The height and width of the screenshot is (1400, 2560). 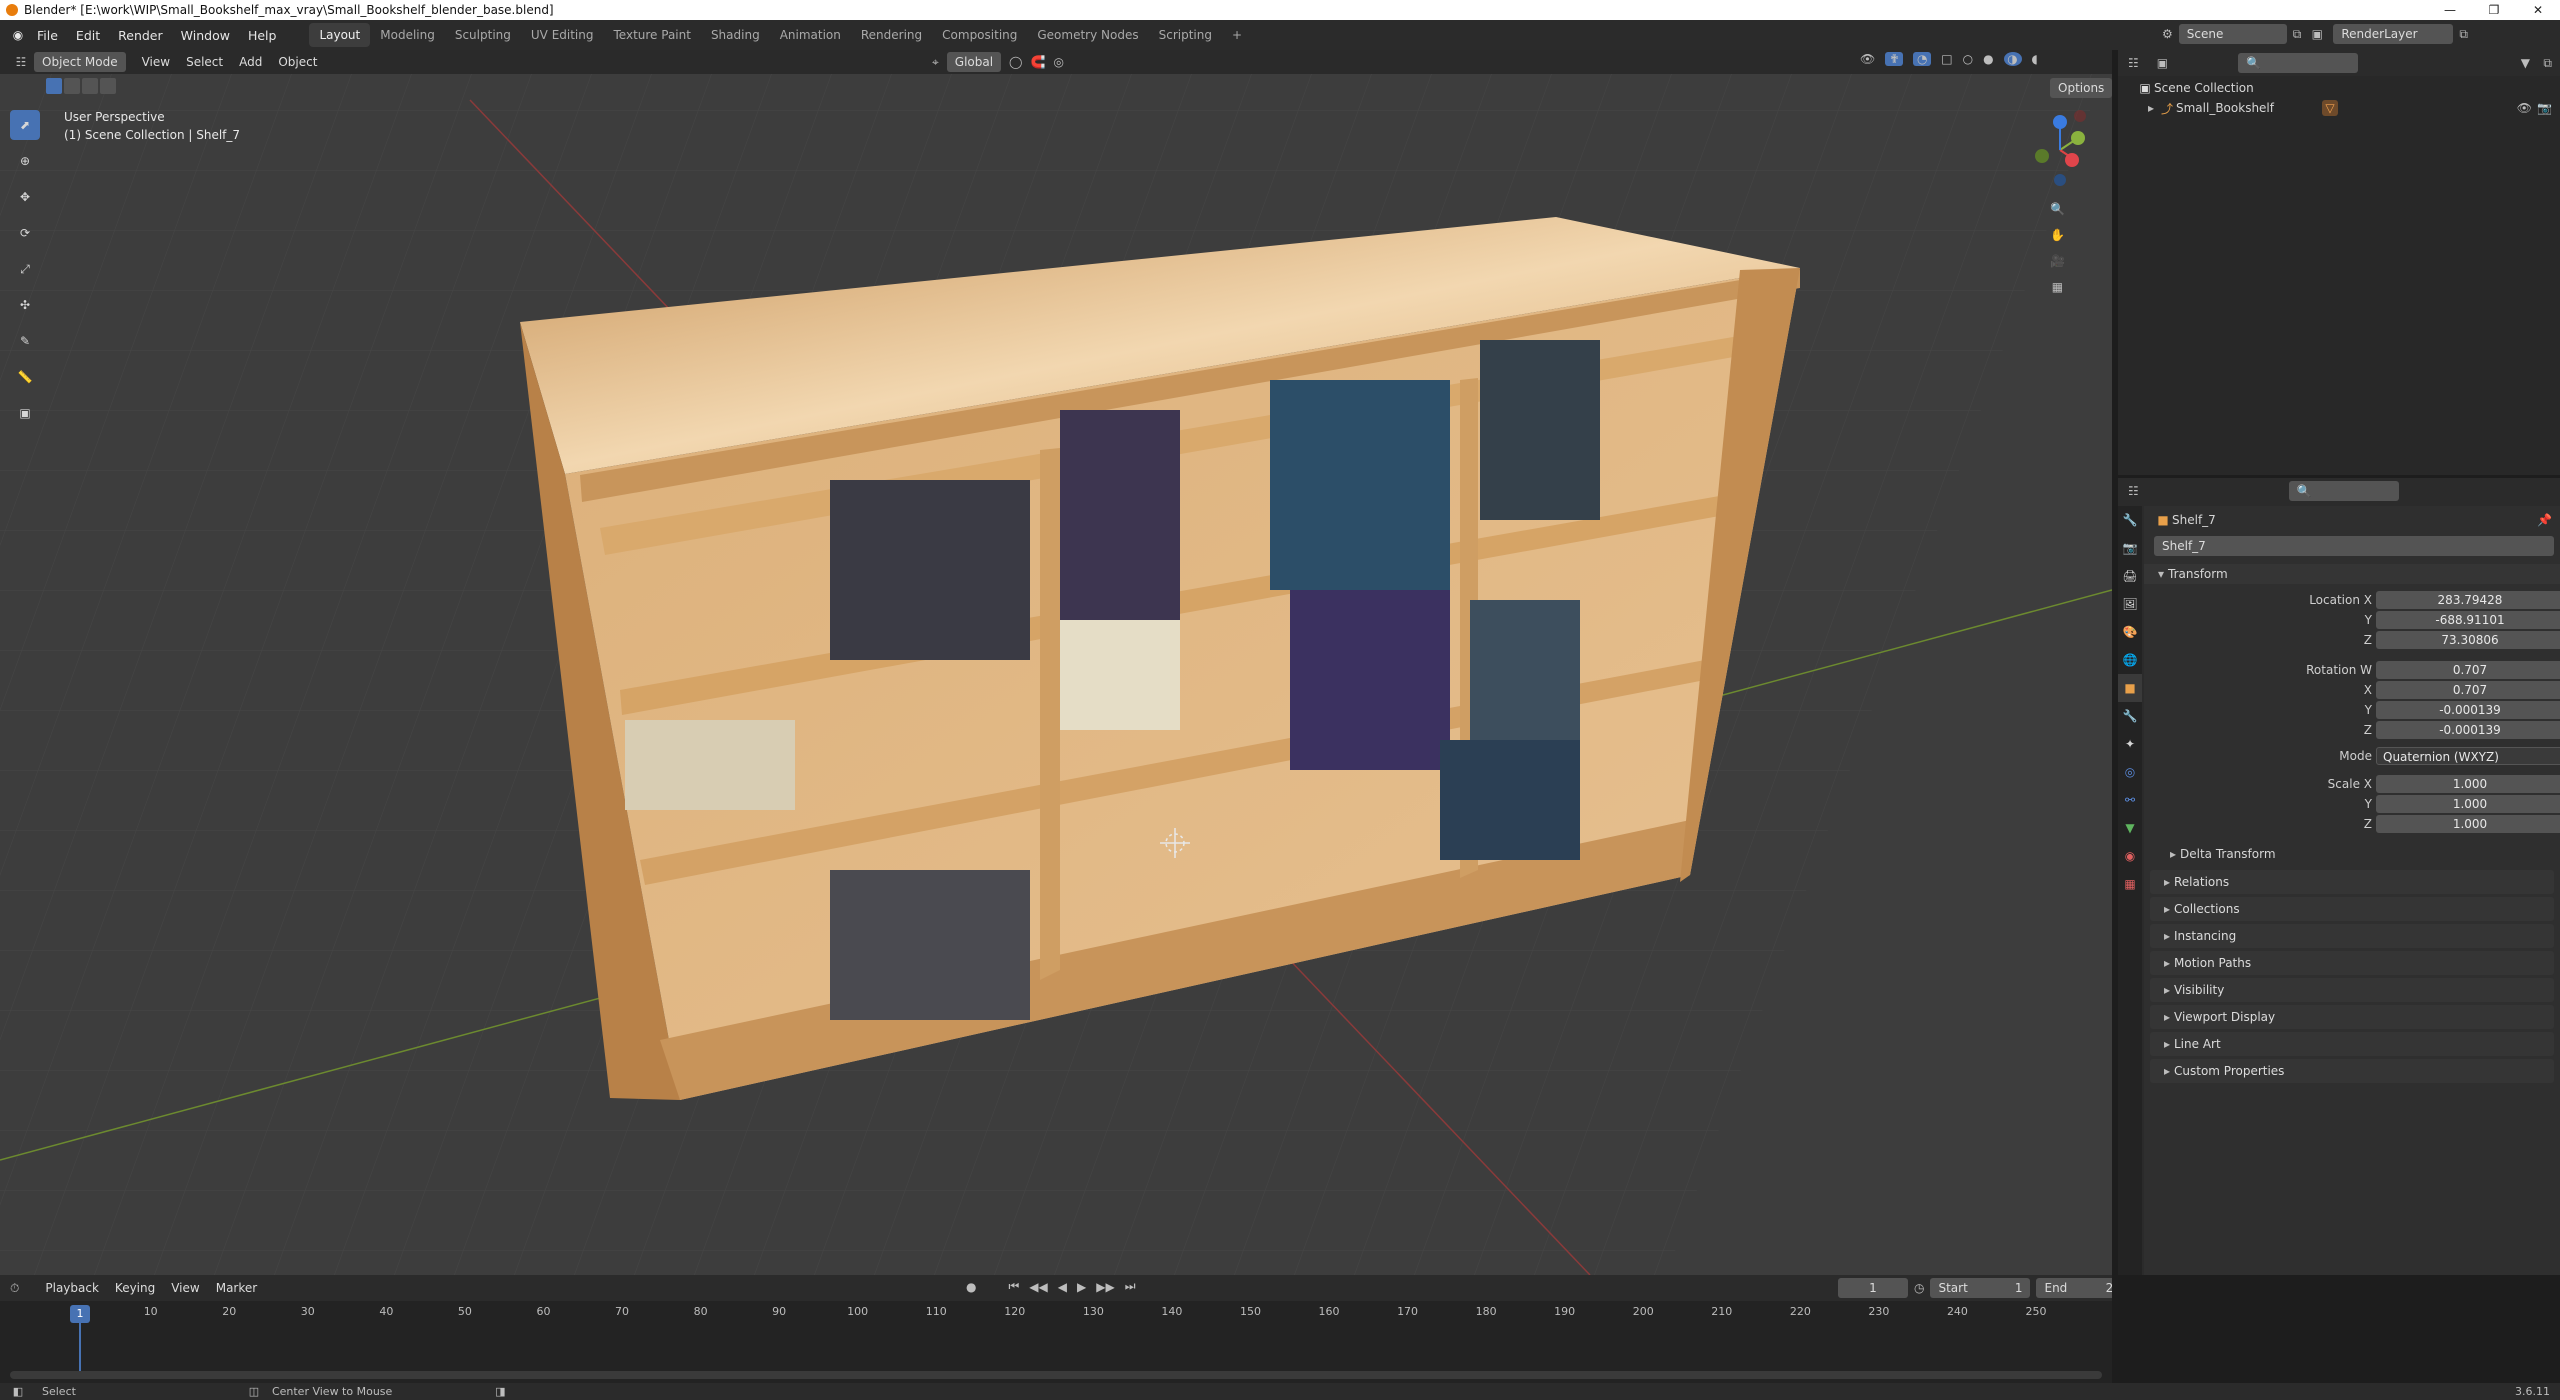 What do you see at coordinates (2352, 909) in the screenshot?
I see `panel-collections: ▸ Collections` at bounding box center [2352, 909].